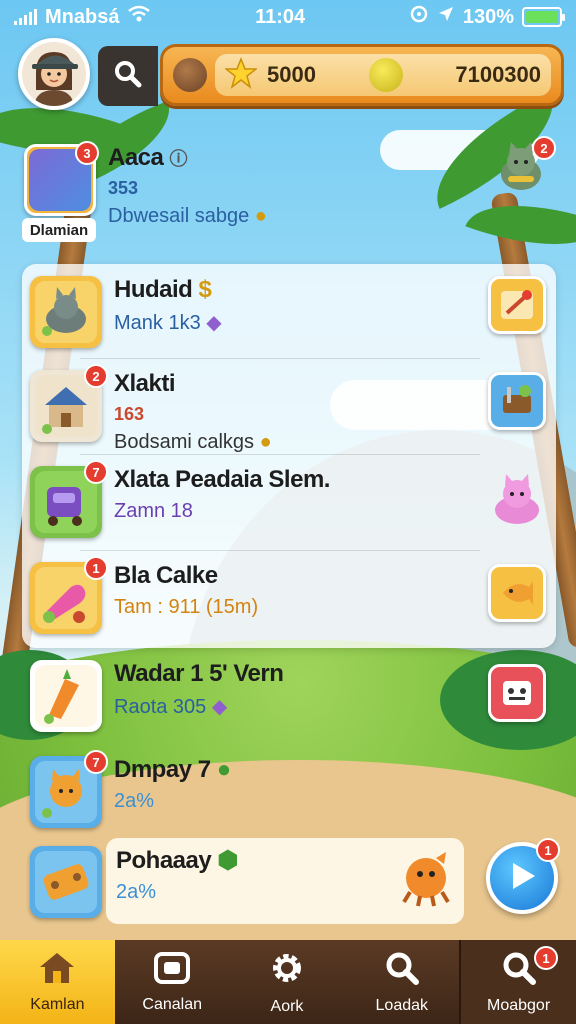 The height and width of the screenshot is (1024, 576). I want to click on nav-badge: 1, so click(545, 958).